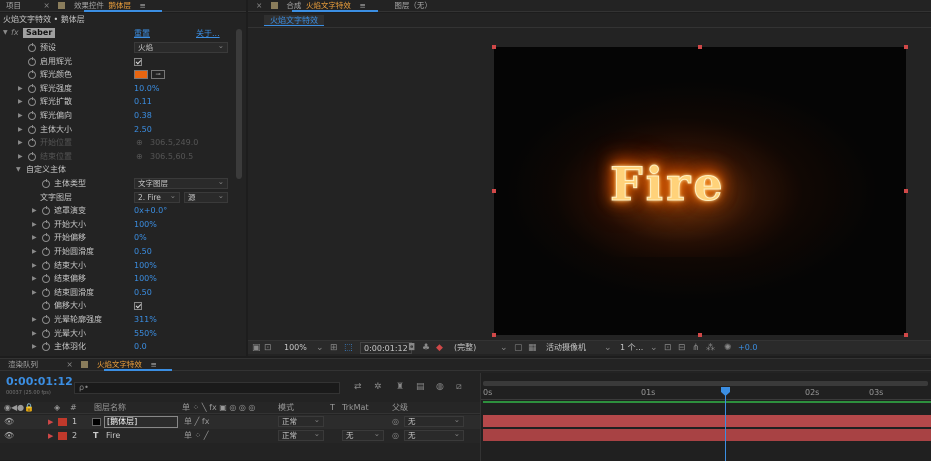  What do you see at coordinates (23, 364) in the screenshot?
I see `tab-render-queue: 渲染队列` at bounding box center [23, 364].